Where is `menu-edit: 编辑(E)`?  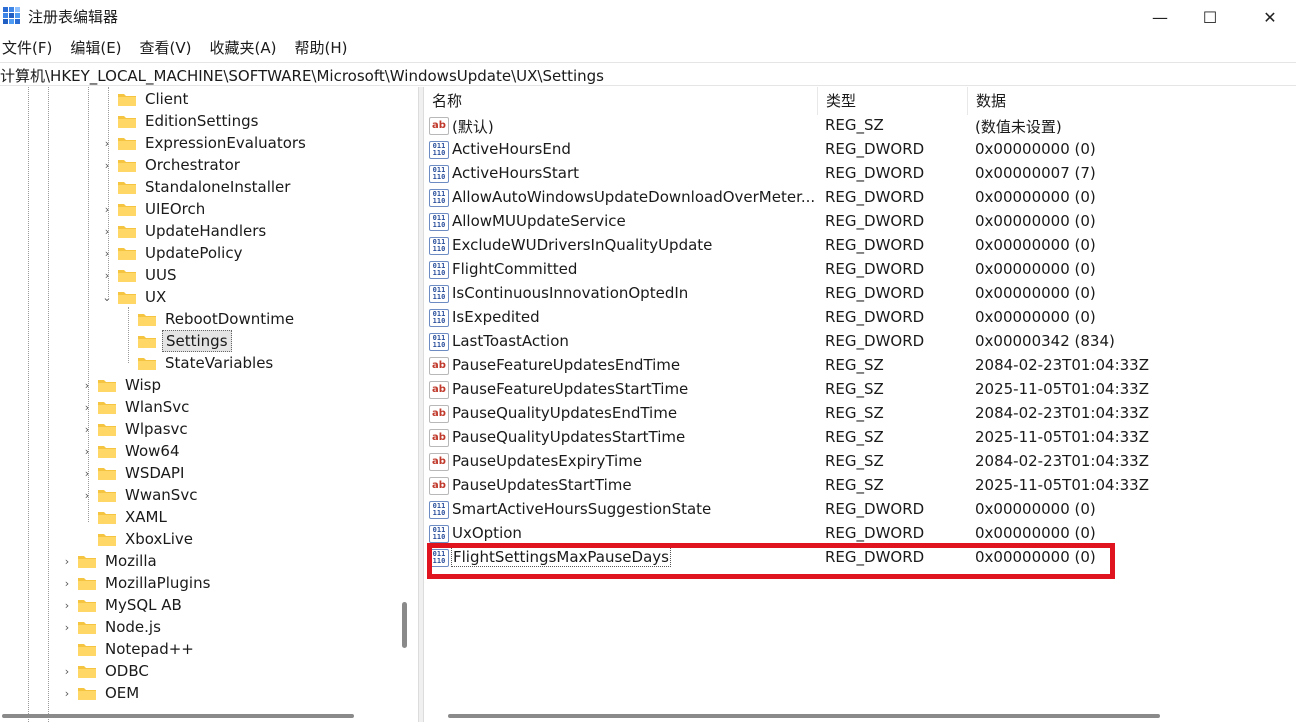
menu-edit: 编辑(E) is located at coordinates (98, 48).